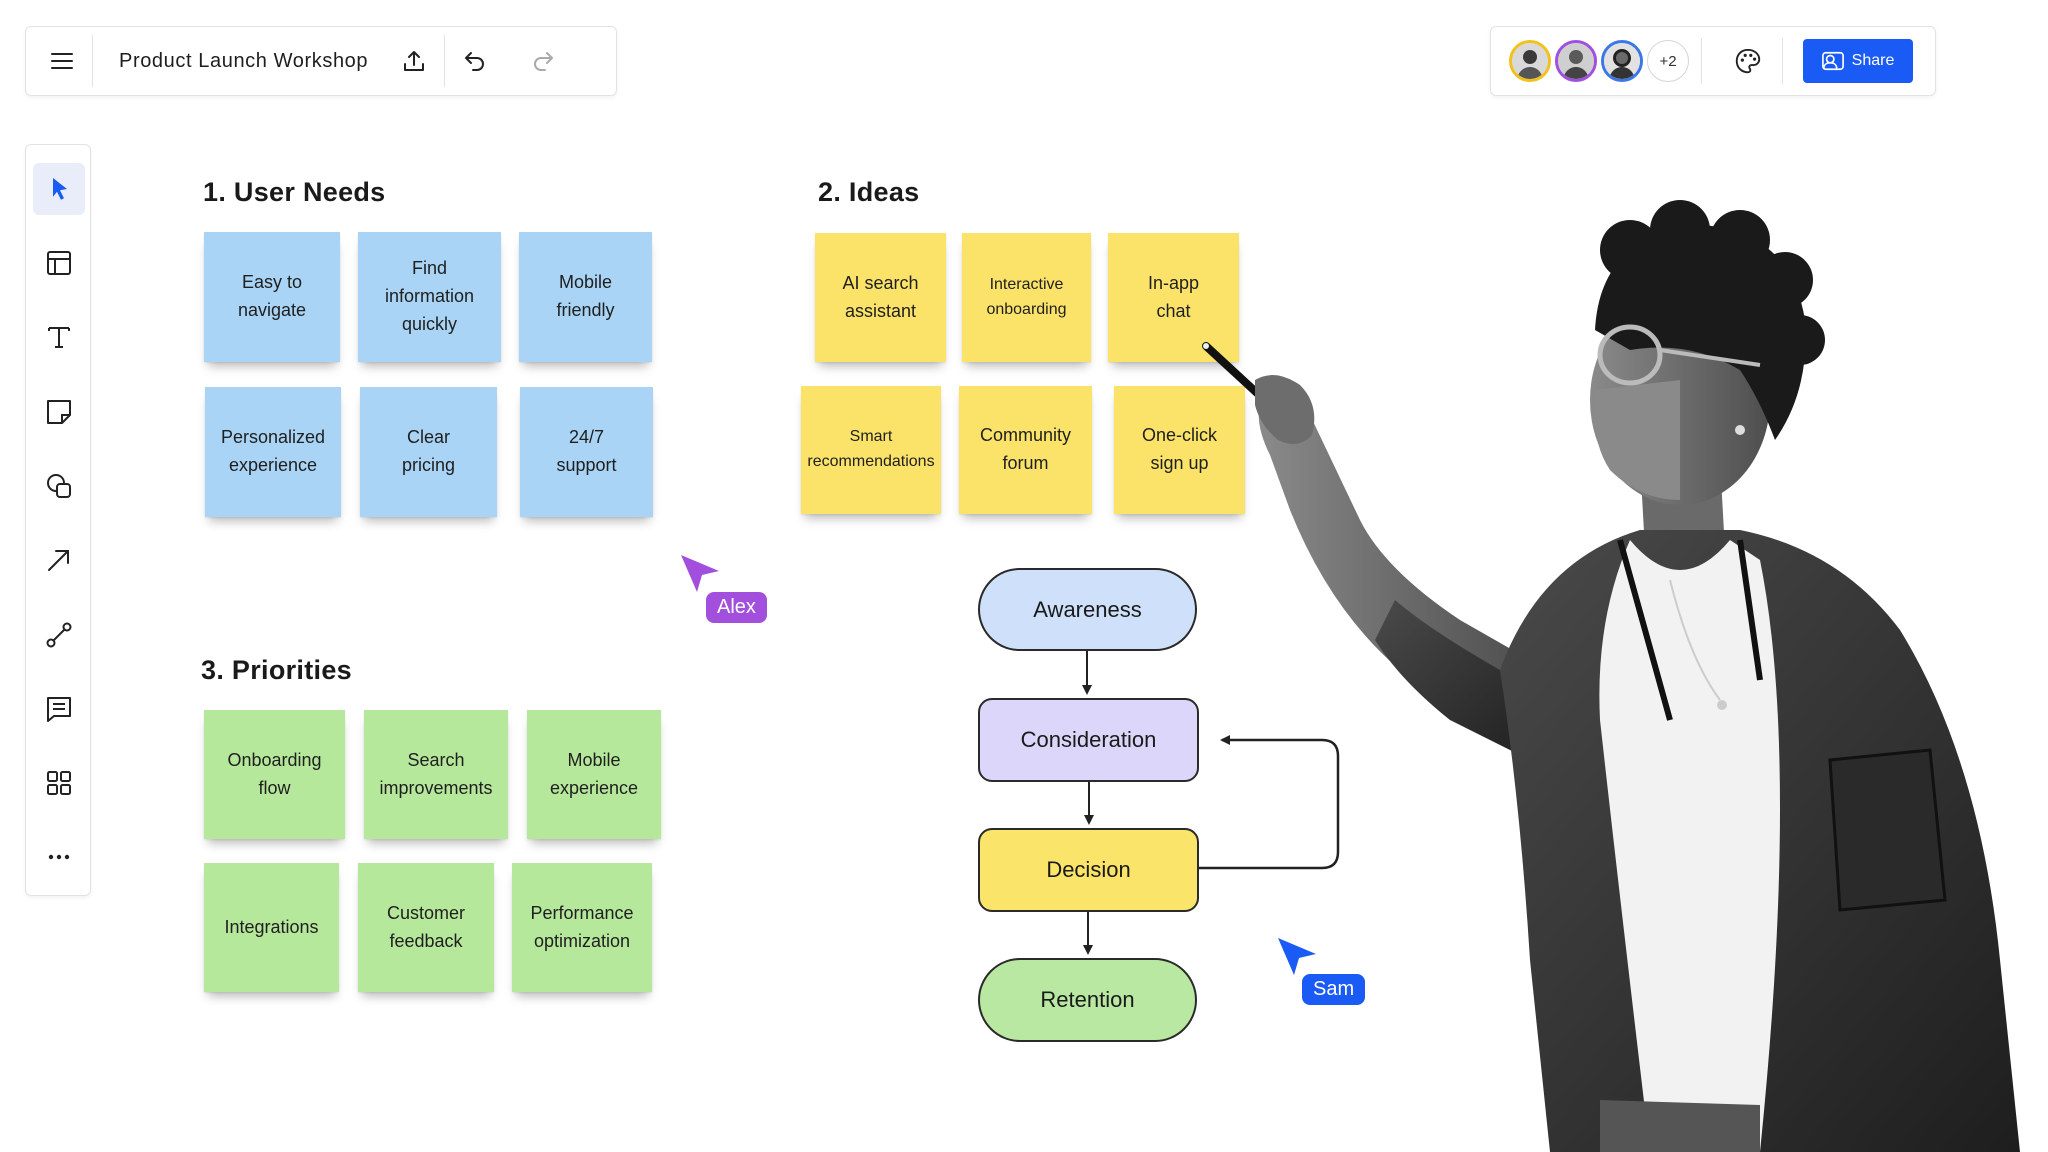 Image resolution: width=2048 pixels, height=1152 pixels. What do you see at coordinates (428, 452) in the screenshot?
I see `sticky-note: Clear pricing` at bounding box center [428, 452].